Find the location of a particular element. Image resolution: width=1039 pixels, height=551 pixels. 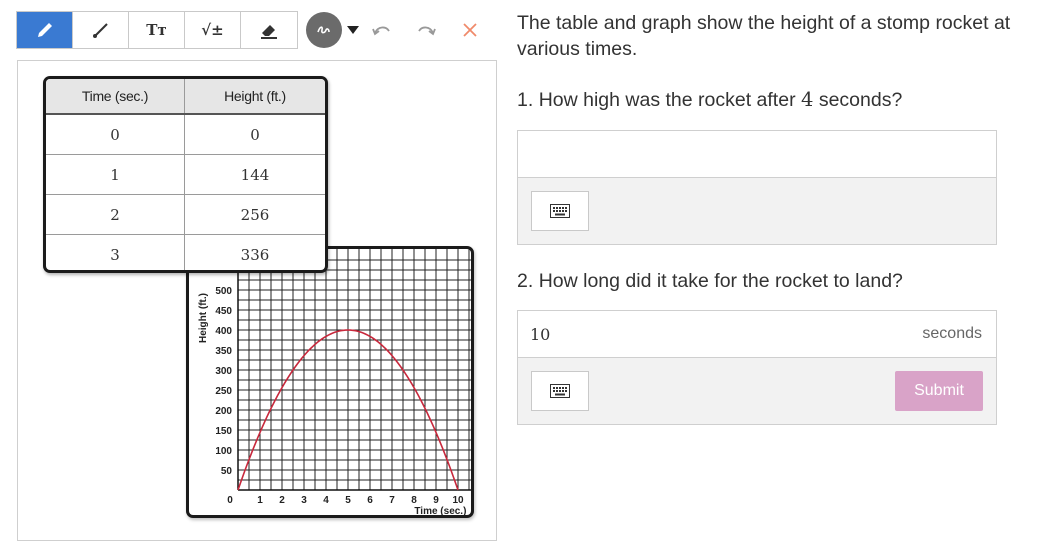

chevron-down-icon is located at coordinates (353, 30).